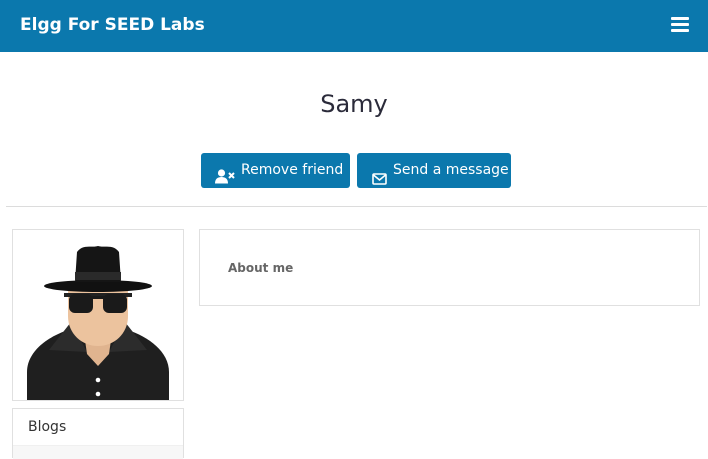  Describe the element at coordinates (354, 26) in the screenshot. I see `top-navbar: Elgg For SEED Labs` at that location.